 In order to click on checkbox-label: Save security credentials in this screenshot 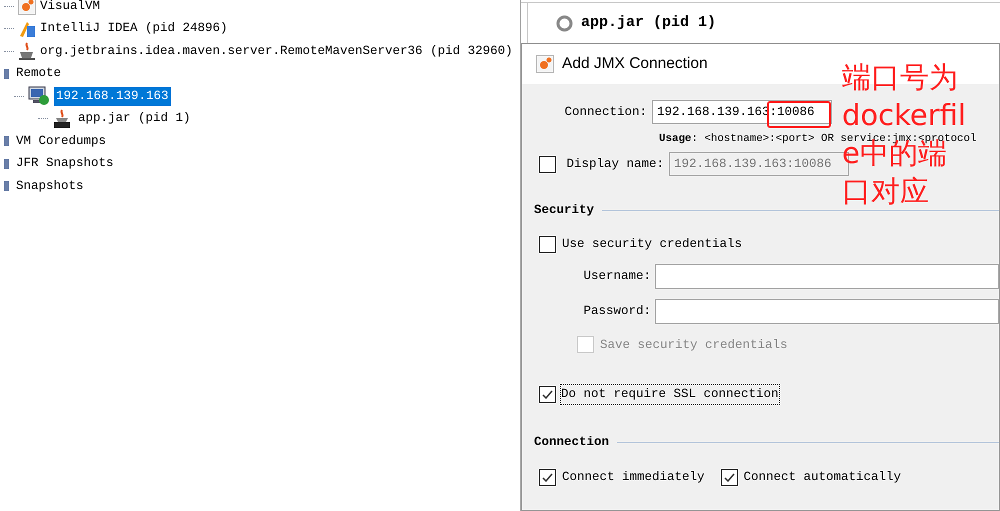, I will do `click(694, 345)`.